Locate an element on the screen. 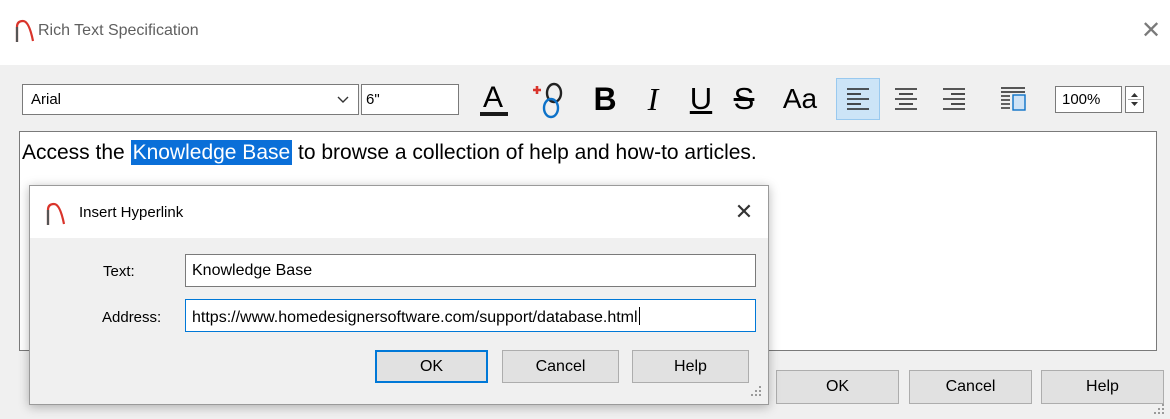 The width and height of the screenshot is (1170, 419). columns-icon is located at coordinates (1013, 99).